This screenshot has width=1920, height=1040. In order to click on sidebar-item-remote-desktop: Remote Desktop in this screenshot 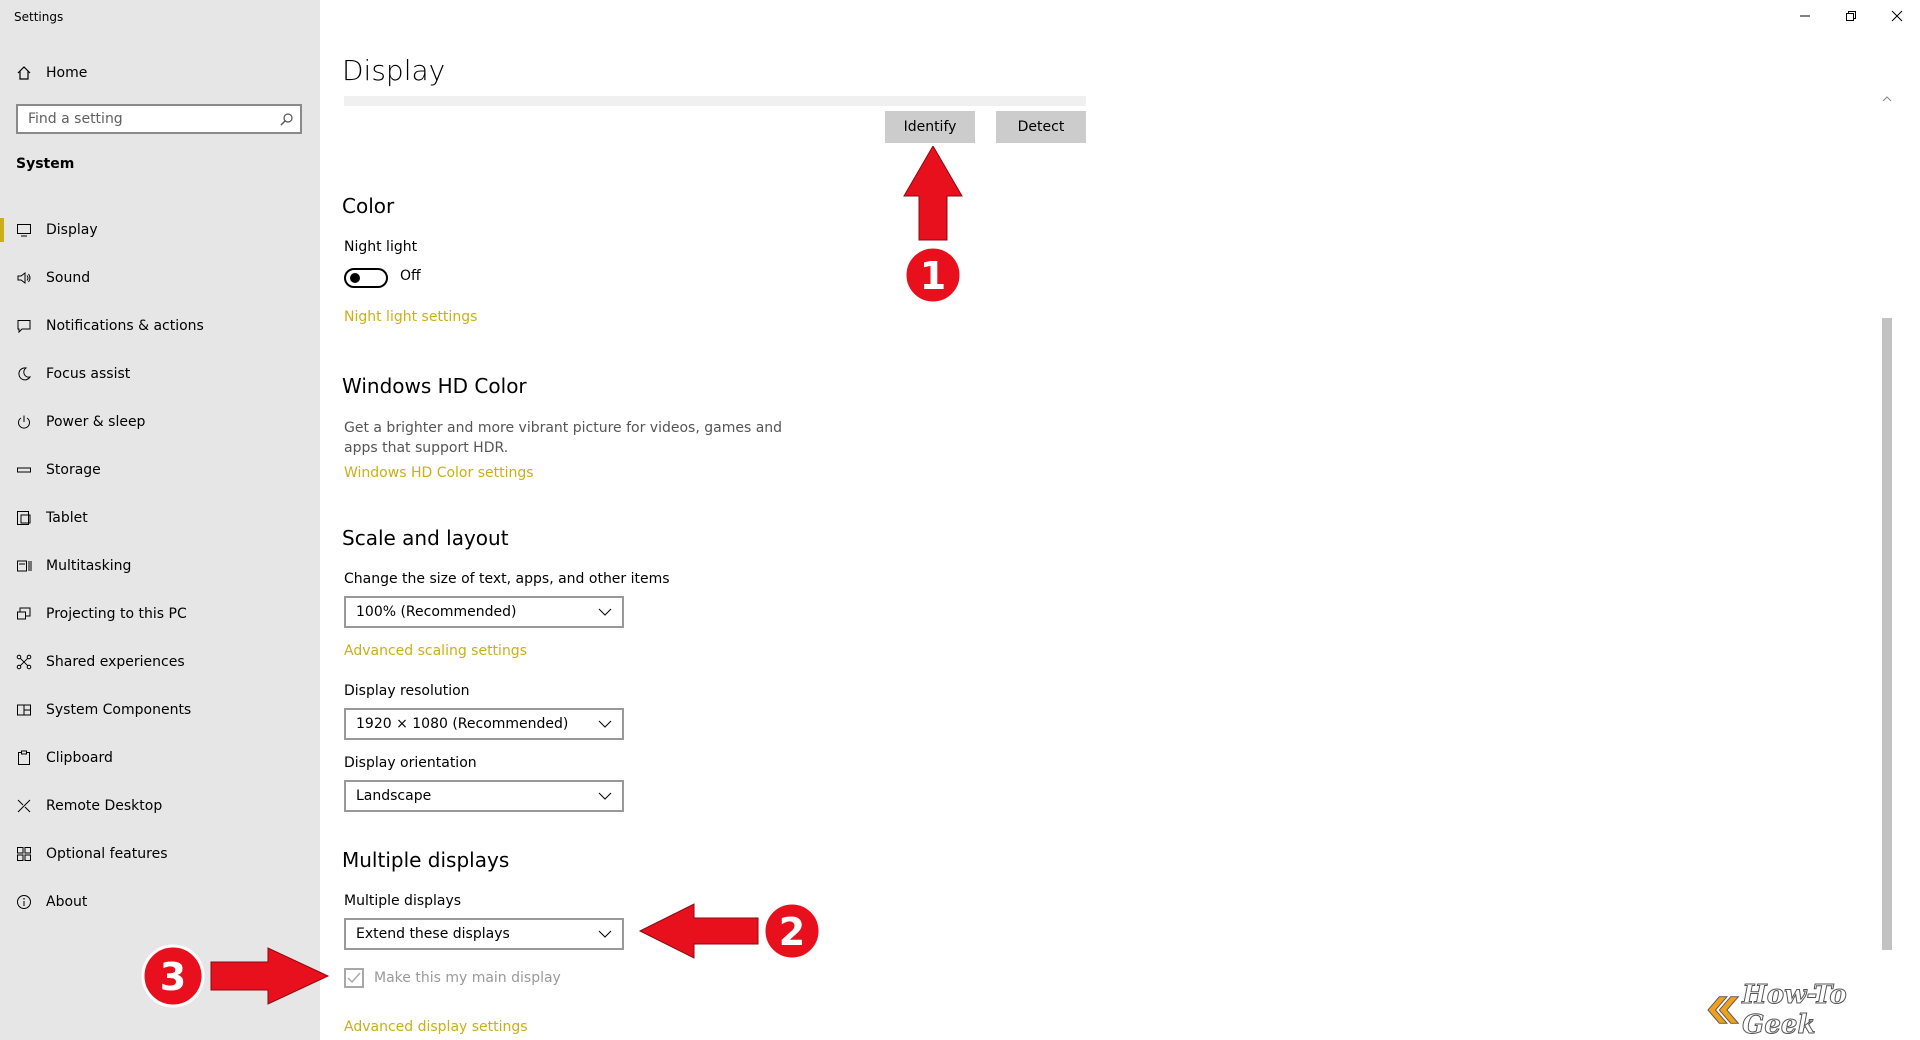, I will do `click(160, 806)`.